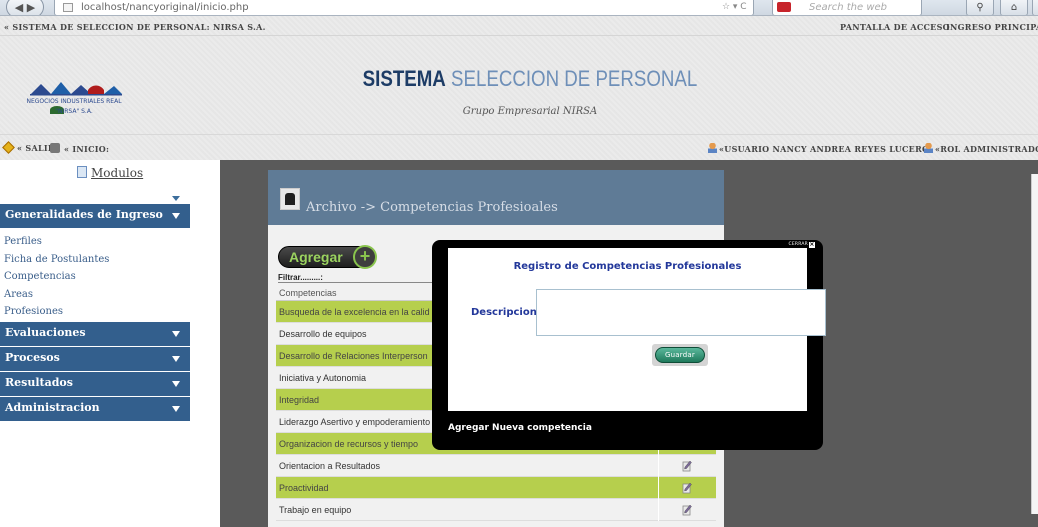 The height and width of the screenshot is (527, 1038). Describe the element at coordinates (1035, 7) in the screenshot. I see `menu-button: ▾` at that location.